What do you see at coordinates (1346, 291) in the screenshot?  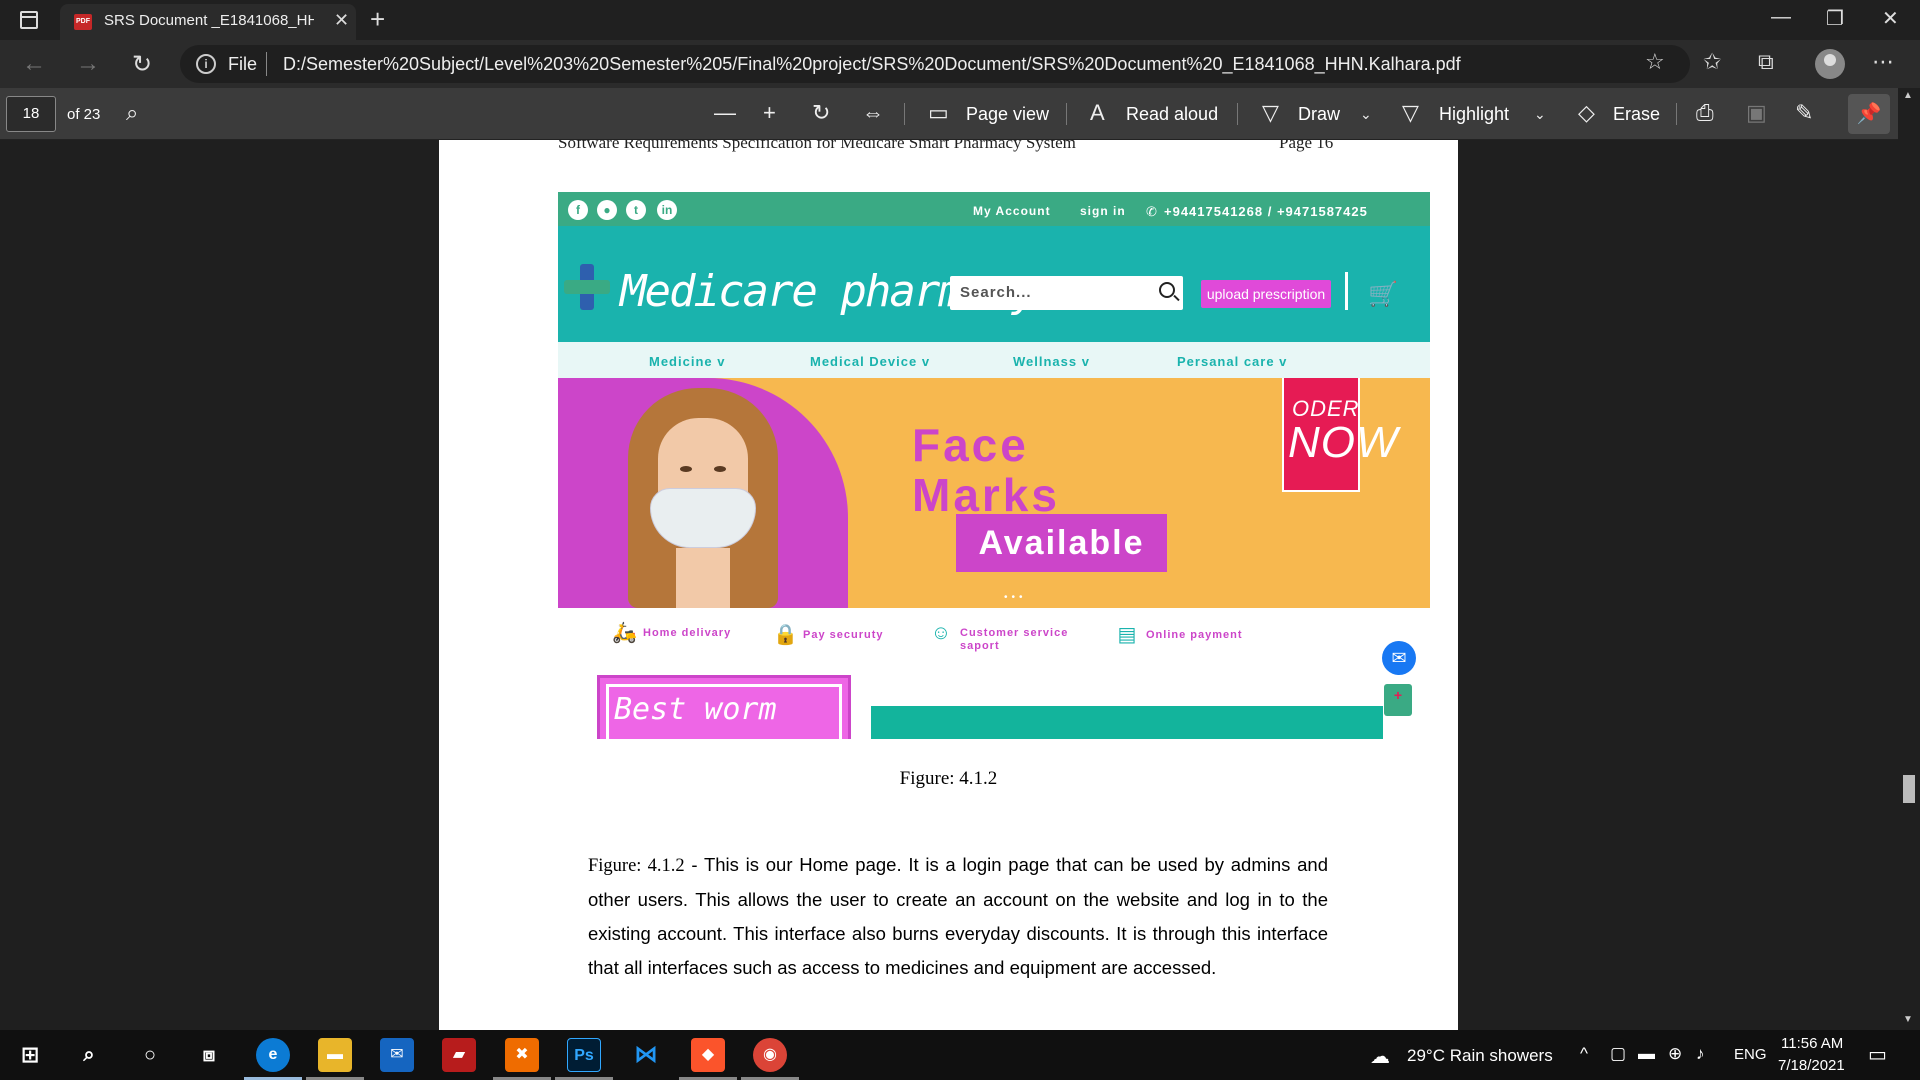 I see `header-divider` at bounding box center [1346, 291].